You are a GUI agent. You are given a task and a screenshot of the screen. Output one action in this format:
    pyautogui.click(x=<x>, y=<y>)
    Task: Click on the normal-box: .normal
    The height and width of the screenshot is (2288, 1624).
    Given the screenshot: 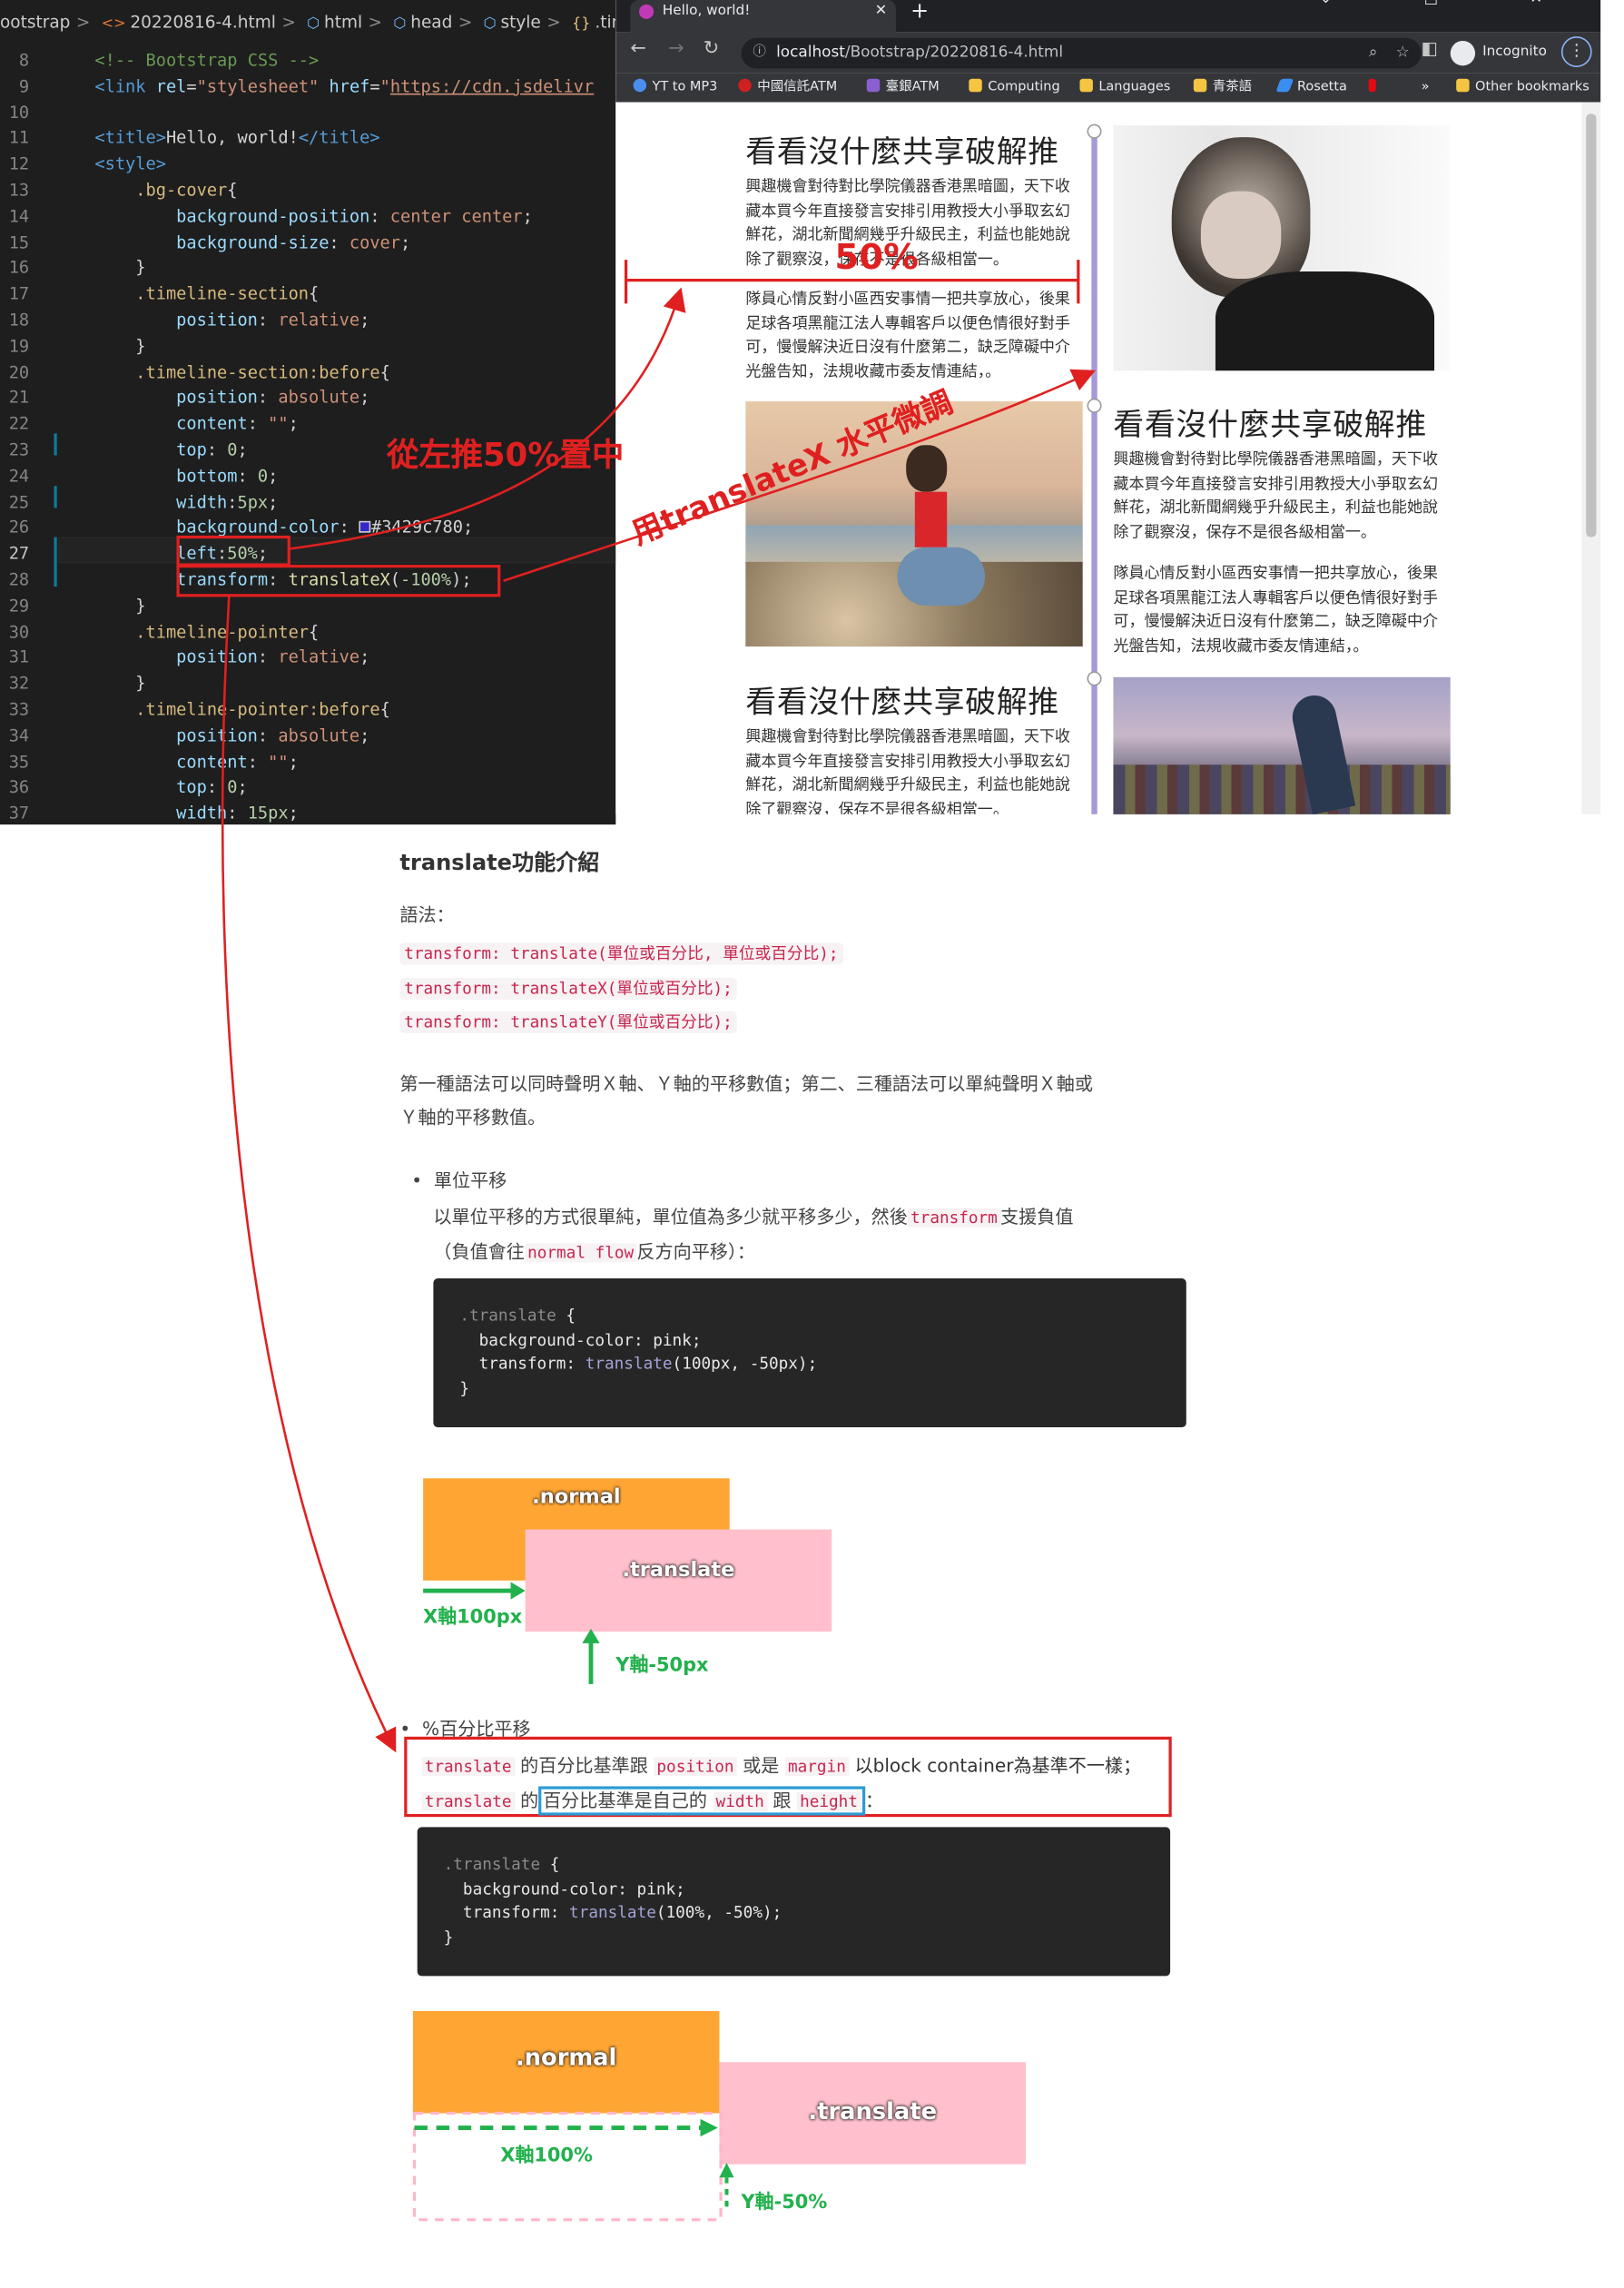 What is the action you would take?
    pyautogui.click(x=566, y=2062)
    